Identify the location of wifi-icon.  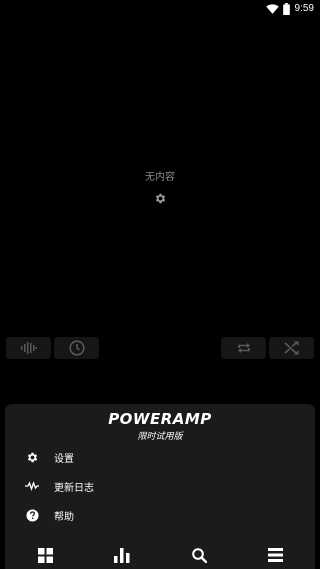
(272, 8).